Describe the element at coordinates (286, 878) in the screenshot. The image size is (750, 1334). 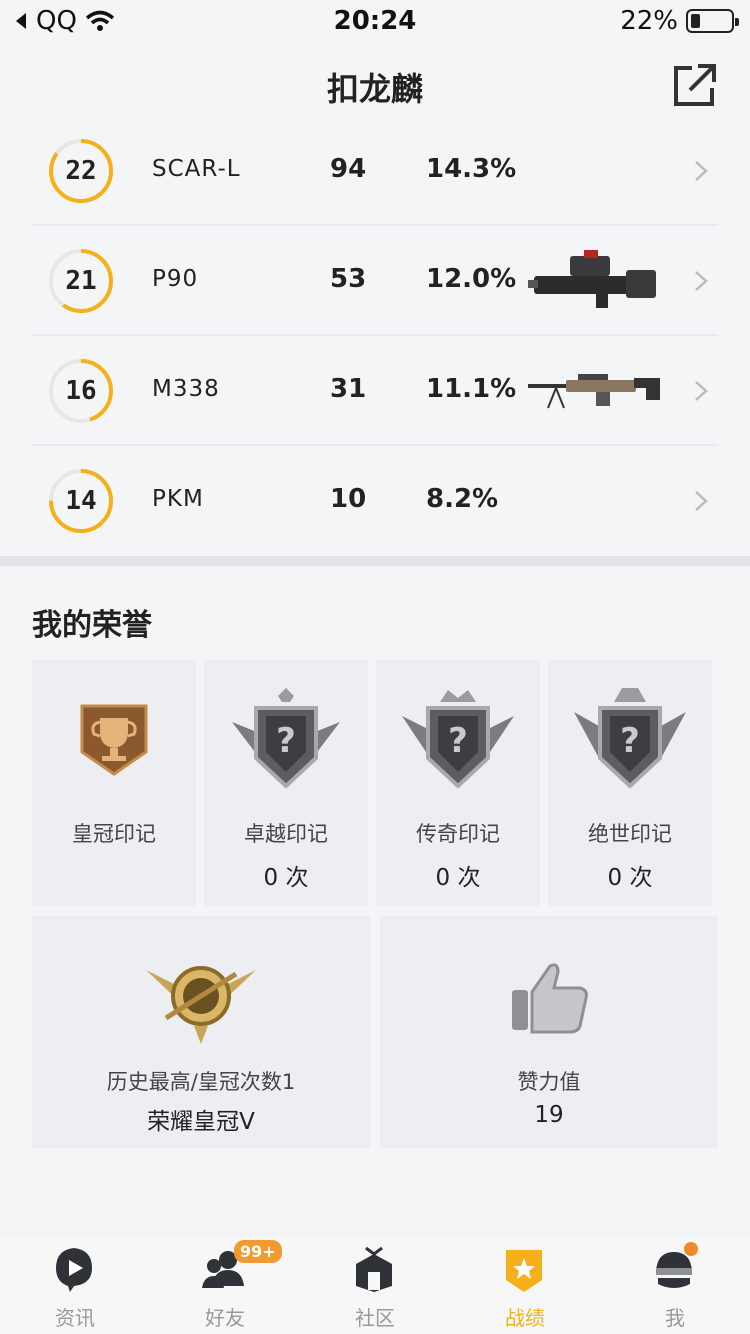
I see `excellence-mark-value: 0 次` at that location.